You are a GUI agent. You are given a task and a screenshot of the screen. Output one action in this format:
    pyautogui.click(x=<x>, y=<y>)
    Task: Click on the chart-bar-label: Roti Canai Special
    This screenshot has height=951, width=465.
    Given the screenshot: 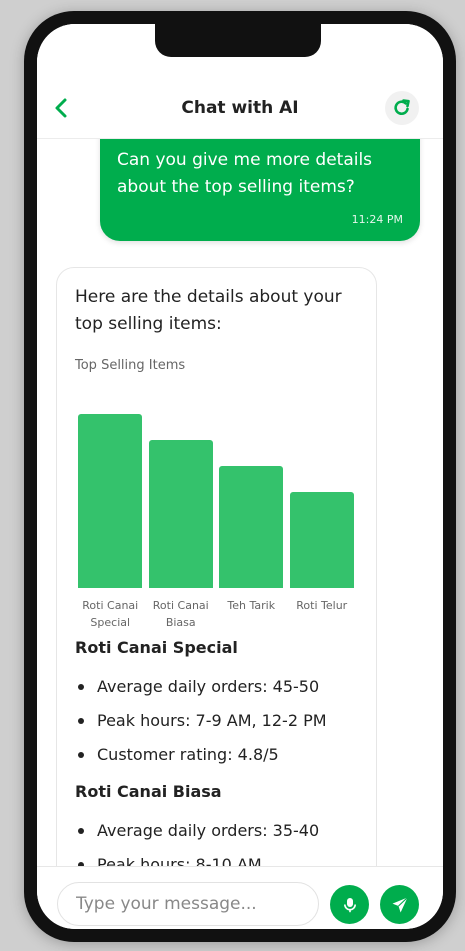 What is the action you would take?
    pyautogui.click(x=110, y=614)
    